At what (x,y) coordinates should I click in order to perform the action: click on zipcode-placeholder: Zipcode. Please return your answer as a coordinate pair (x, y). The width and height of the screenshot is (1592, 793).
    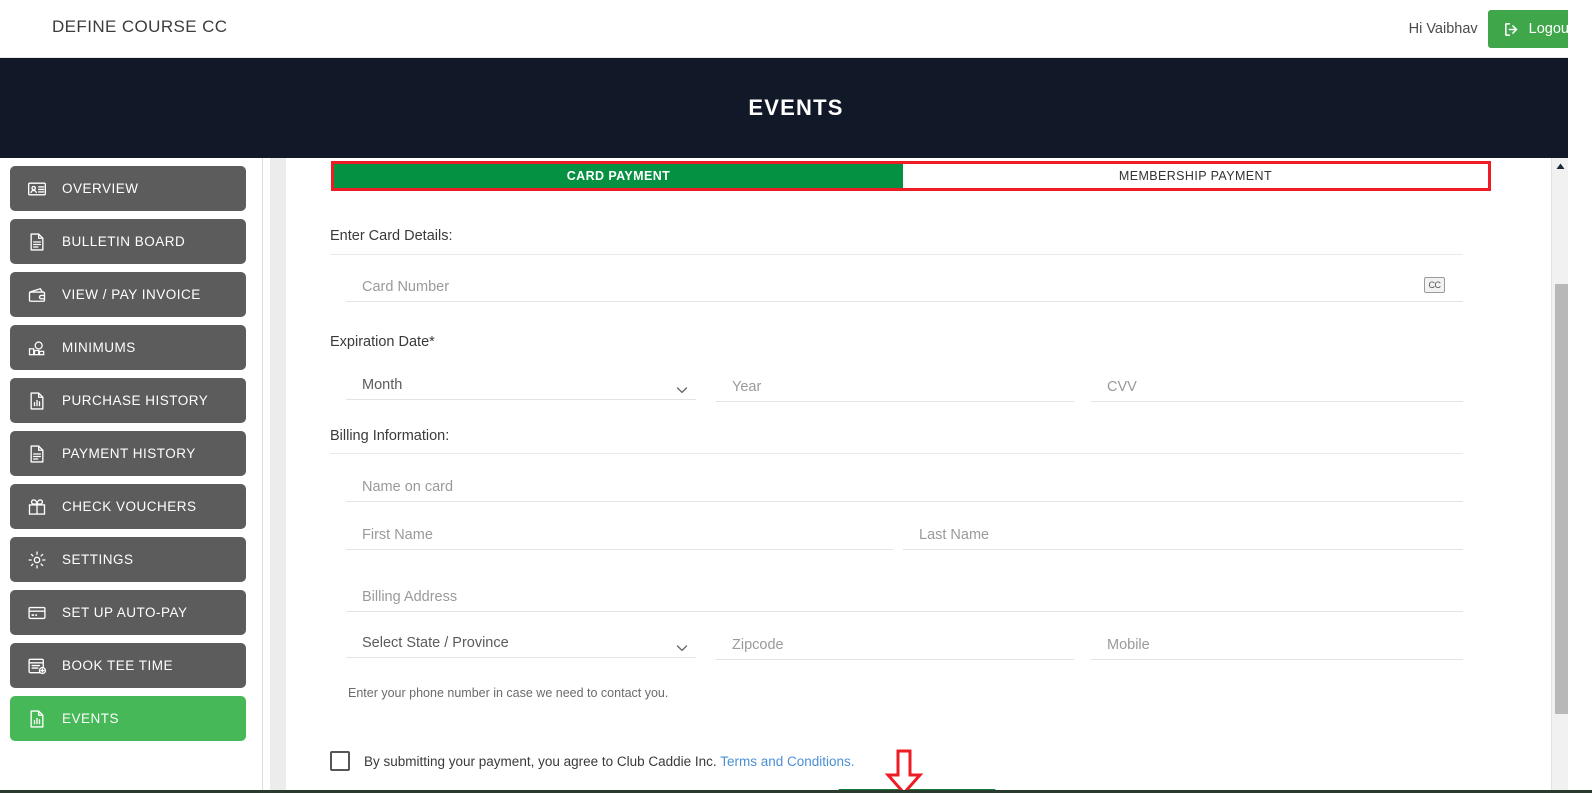
    Looking at the image, I should click on (758, 645).